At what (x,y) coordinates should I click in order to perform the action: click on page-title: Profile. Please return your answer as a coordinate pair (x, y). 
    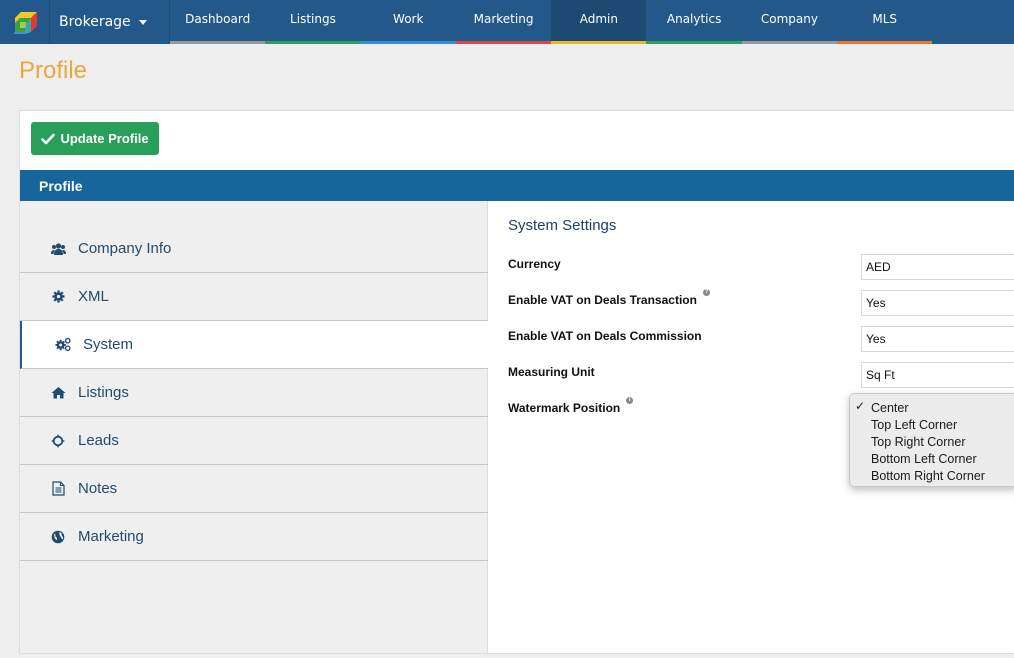
    Looking at the image, I should click on (53, 70).